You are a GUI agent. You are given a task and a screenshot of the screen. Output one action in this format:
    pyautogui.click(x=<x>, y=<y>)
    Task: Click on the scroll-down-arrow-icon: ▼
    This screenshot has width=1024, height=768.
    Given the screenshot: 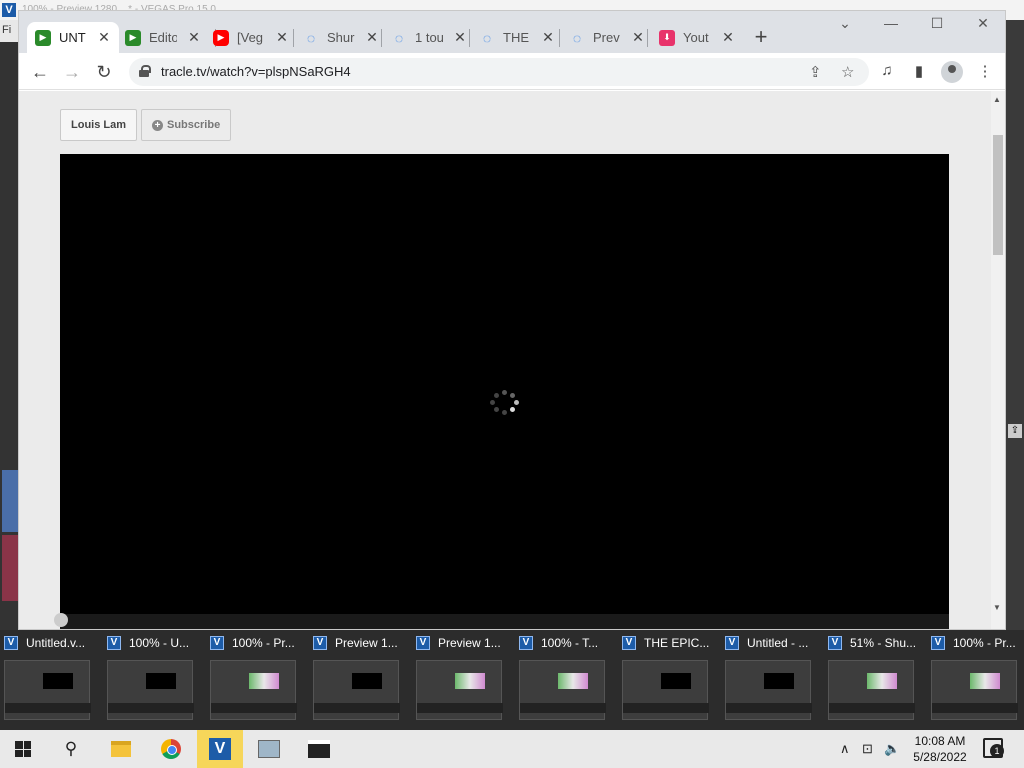 What is the action you would take?
    pyautogui.click(x=997, y=607)
    